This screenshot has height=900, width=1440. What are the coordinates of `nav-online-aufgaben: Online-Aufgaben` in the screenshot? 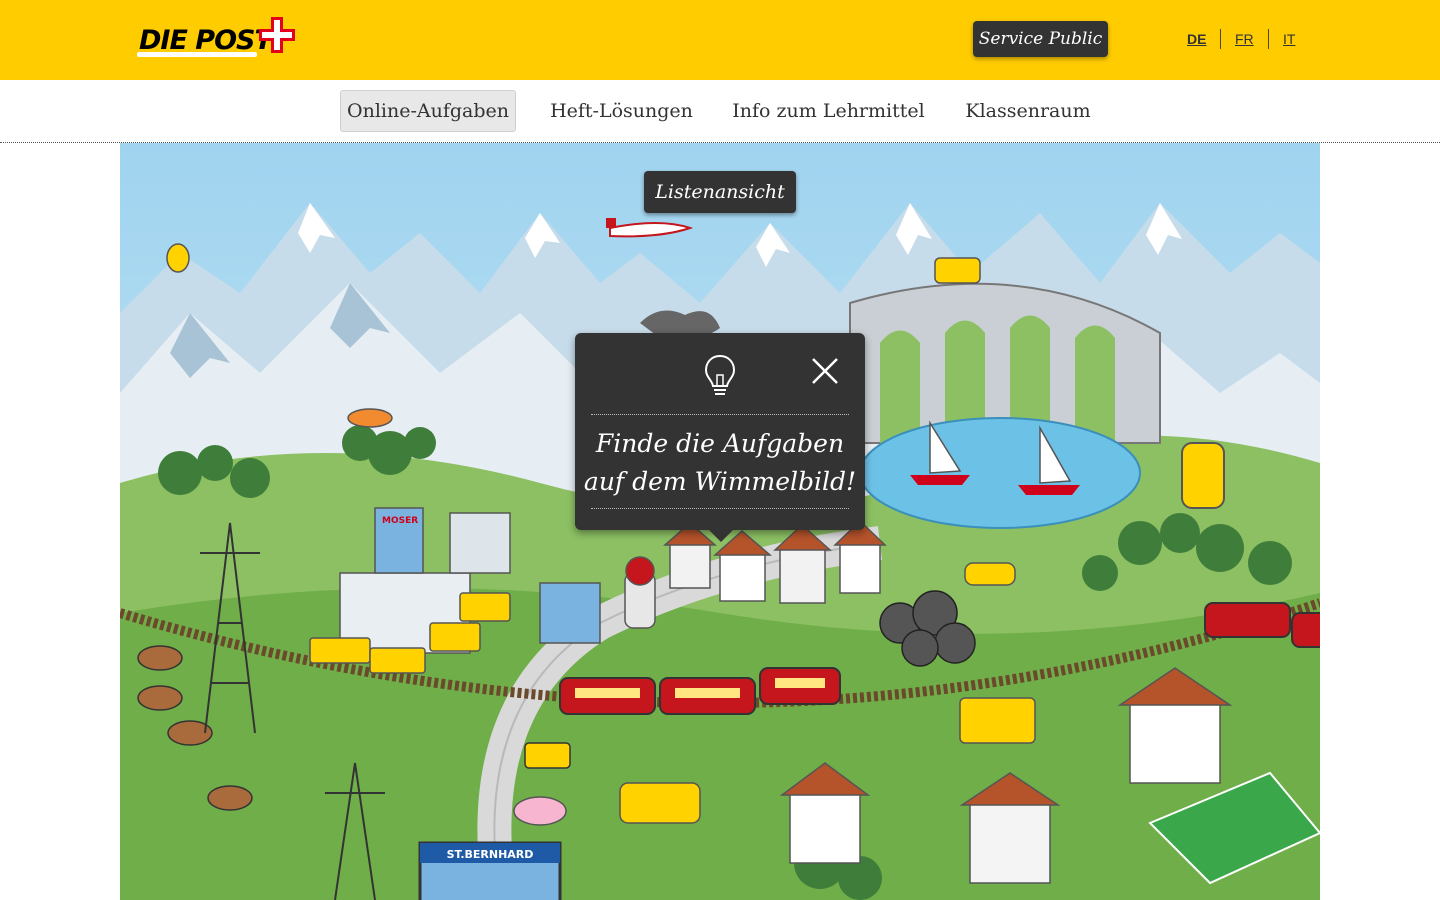 It's located at (428, 111).